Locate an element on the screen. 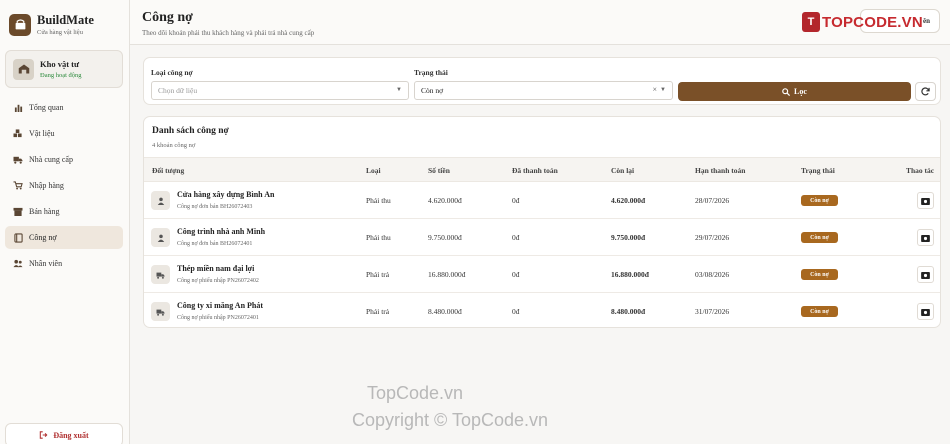 Image resolution: width=950 pixels, height=444 pixels. sidebar-item-label: Nhập hàng is located at coordinates (46, 185).